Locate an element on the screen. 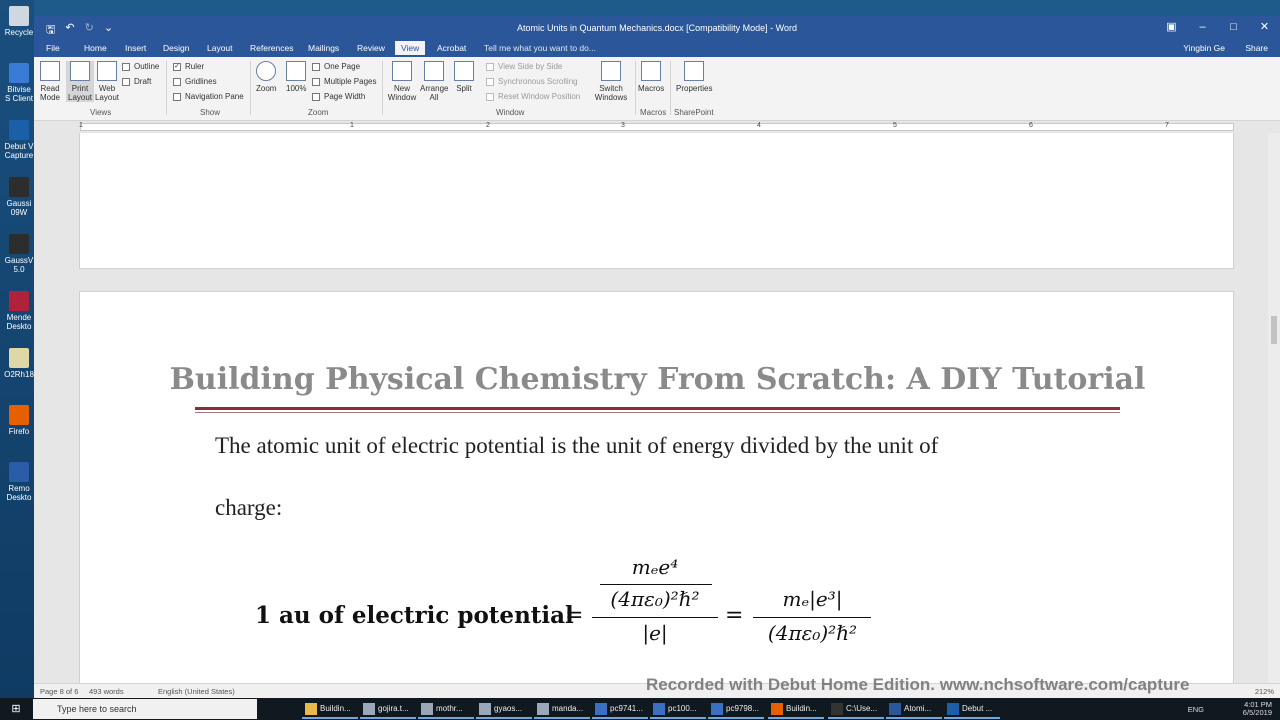  tab-view: View is located at coordinates (410, 48).